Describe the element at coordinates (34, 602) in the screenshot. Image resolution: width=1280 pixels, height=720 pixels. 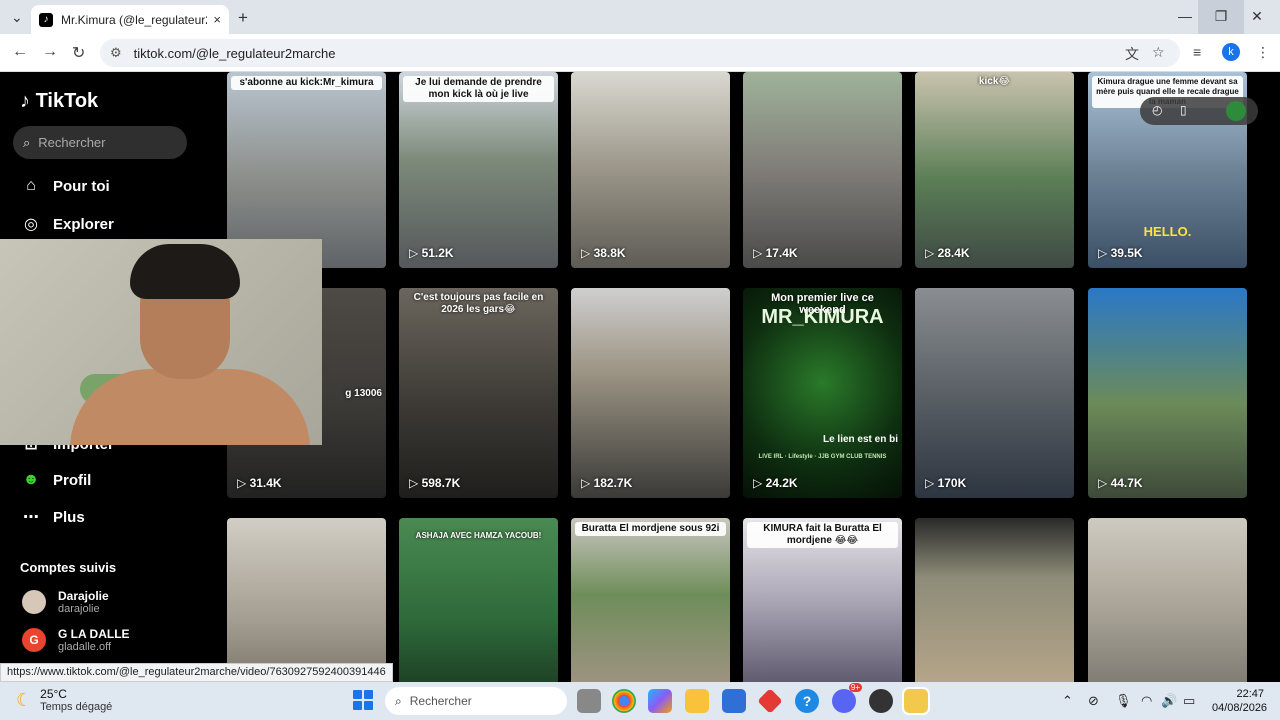
I see `avatar` at that location.